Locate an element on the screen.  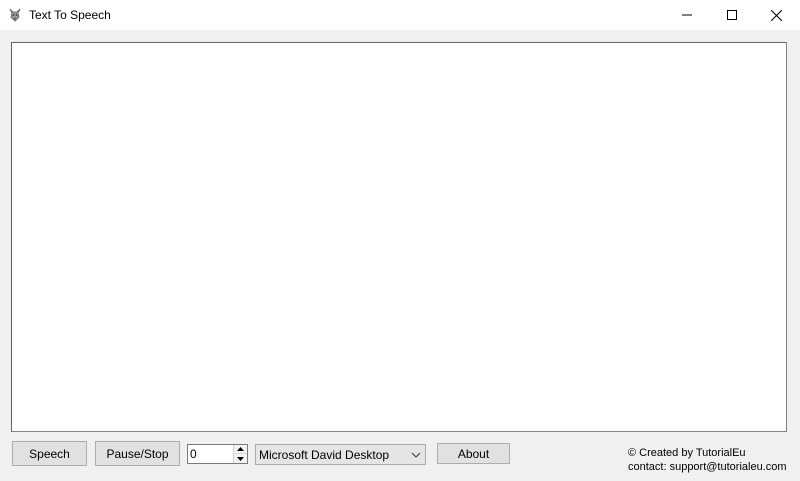
maximize-icon is located at coordinates (731, 15).